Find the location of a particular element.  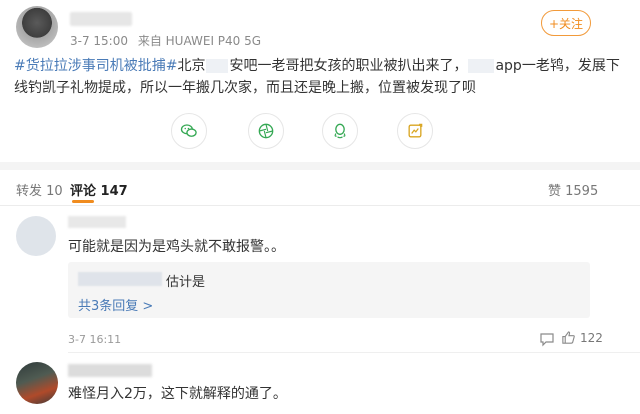

moments-share-button is located at coordinates (266, 131).